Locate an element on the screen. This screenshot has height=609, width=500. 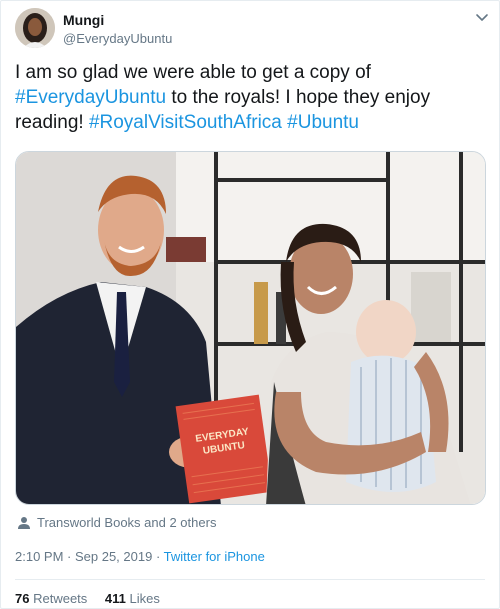
author-handle: @EverydayUbuntu is located at coordinates (117, 38).